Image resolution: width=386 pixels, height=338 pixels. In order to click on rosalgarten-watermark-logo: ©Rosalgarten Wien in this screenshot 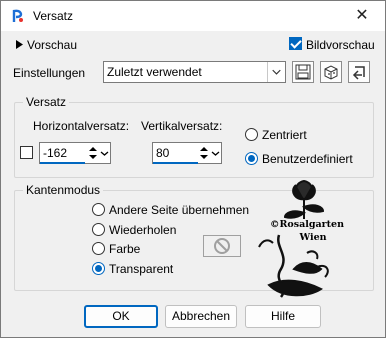, I will do `click(301, 238)`.